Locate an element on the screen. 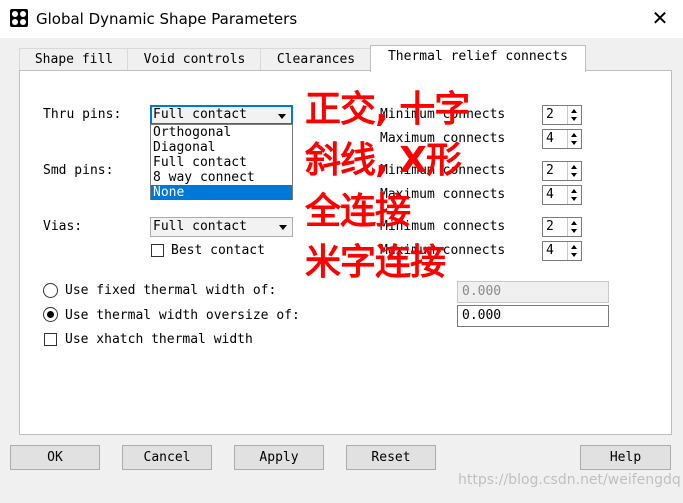  smd-pins-label: Smd pins: is located at coordinates (78, 170).